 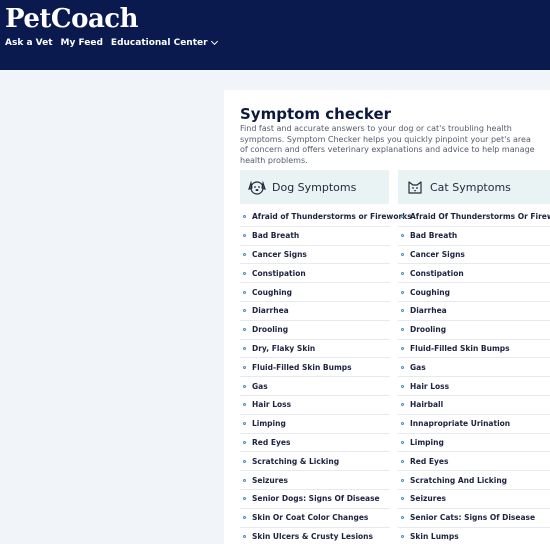 I want to click on dog-symptom-label: Hair Loss, so click(x=272, y=405).